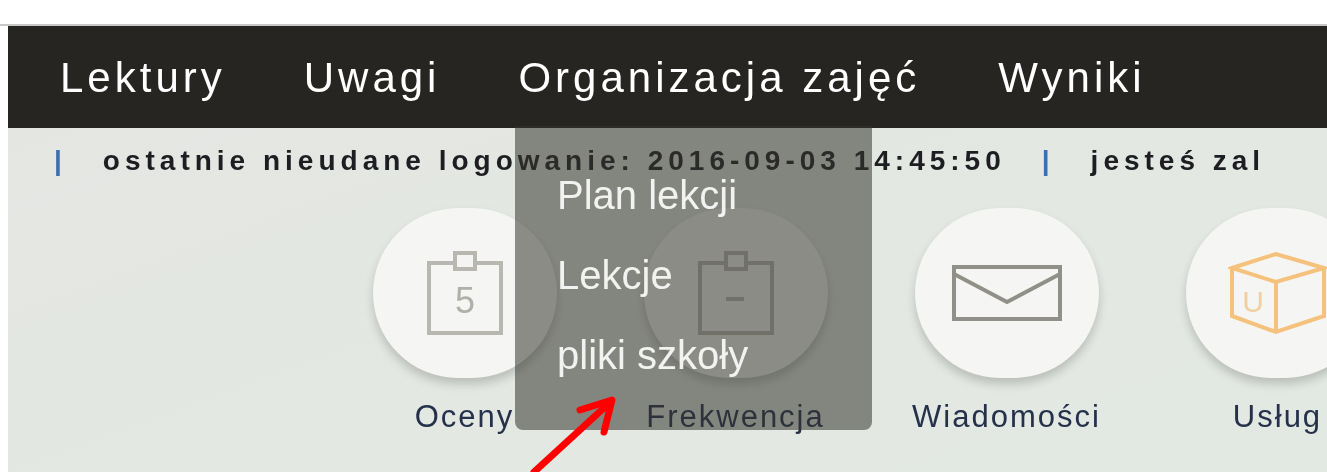 The image size is (1327, 472). I want to click on tile-label: Usług, so click(1277, 417).